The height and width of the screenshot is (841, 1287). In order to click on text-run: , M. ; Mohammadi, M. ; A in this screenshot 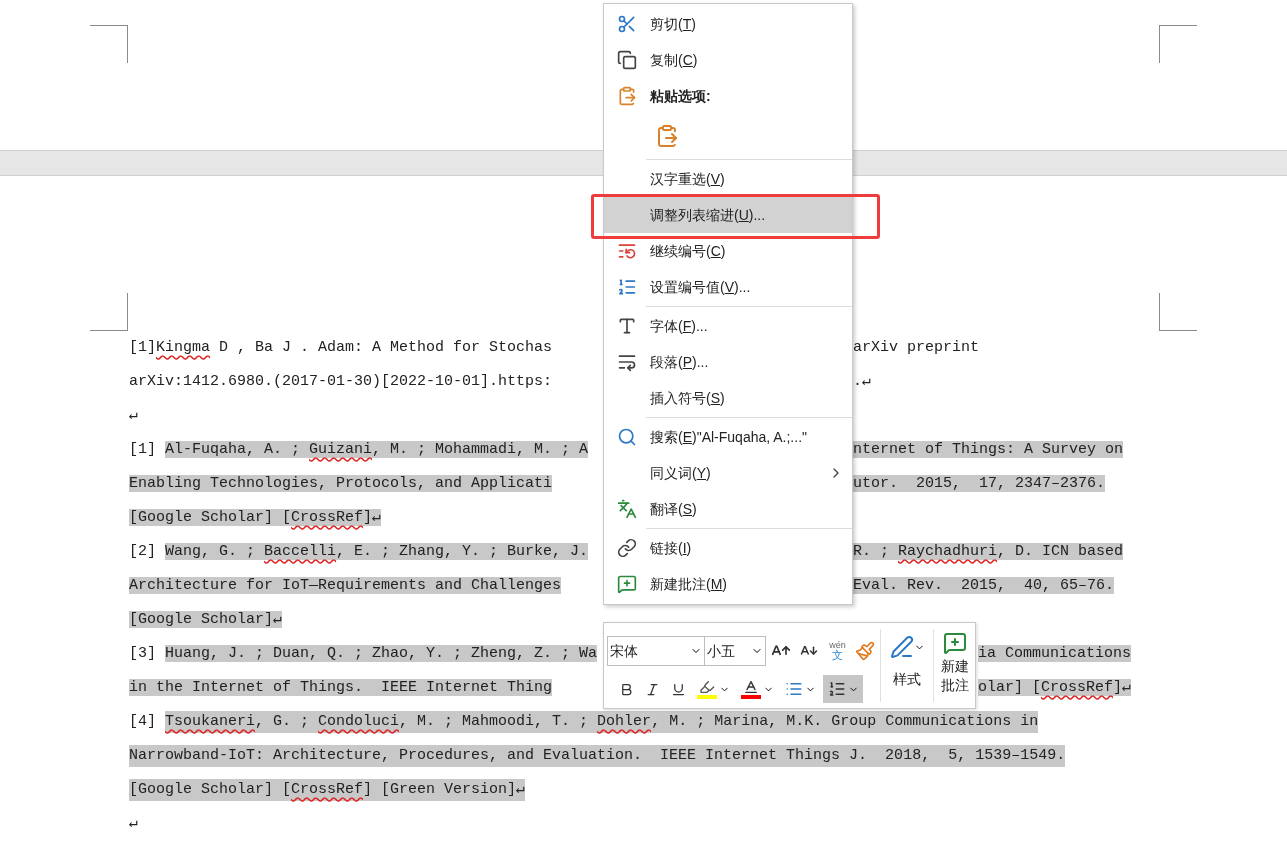, I will do `click(480, 449)`.